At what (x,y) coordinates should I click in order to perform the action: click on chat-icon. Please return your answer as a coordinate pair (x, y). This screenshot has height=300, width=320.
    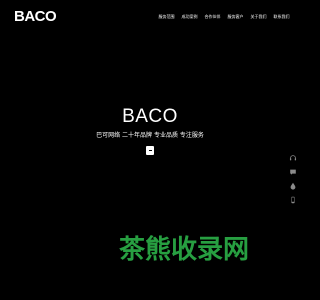
    Looking at the image, I should click on (292, 172).